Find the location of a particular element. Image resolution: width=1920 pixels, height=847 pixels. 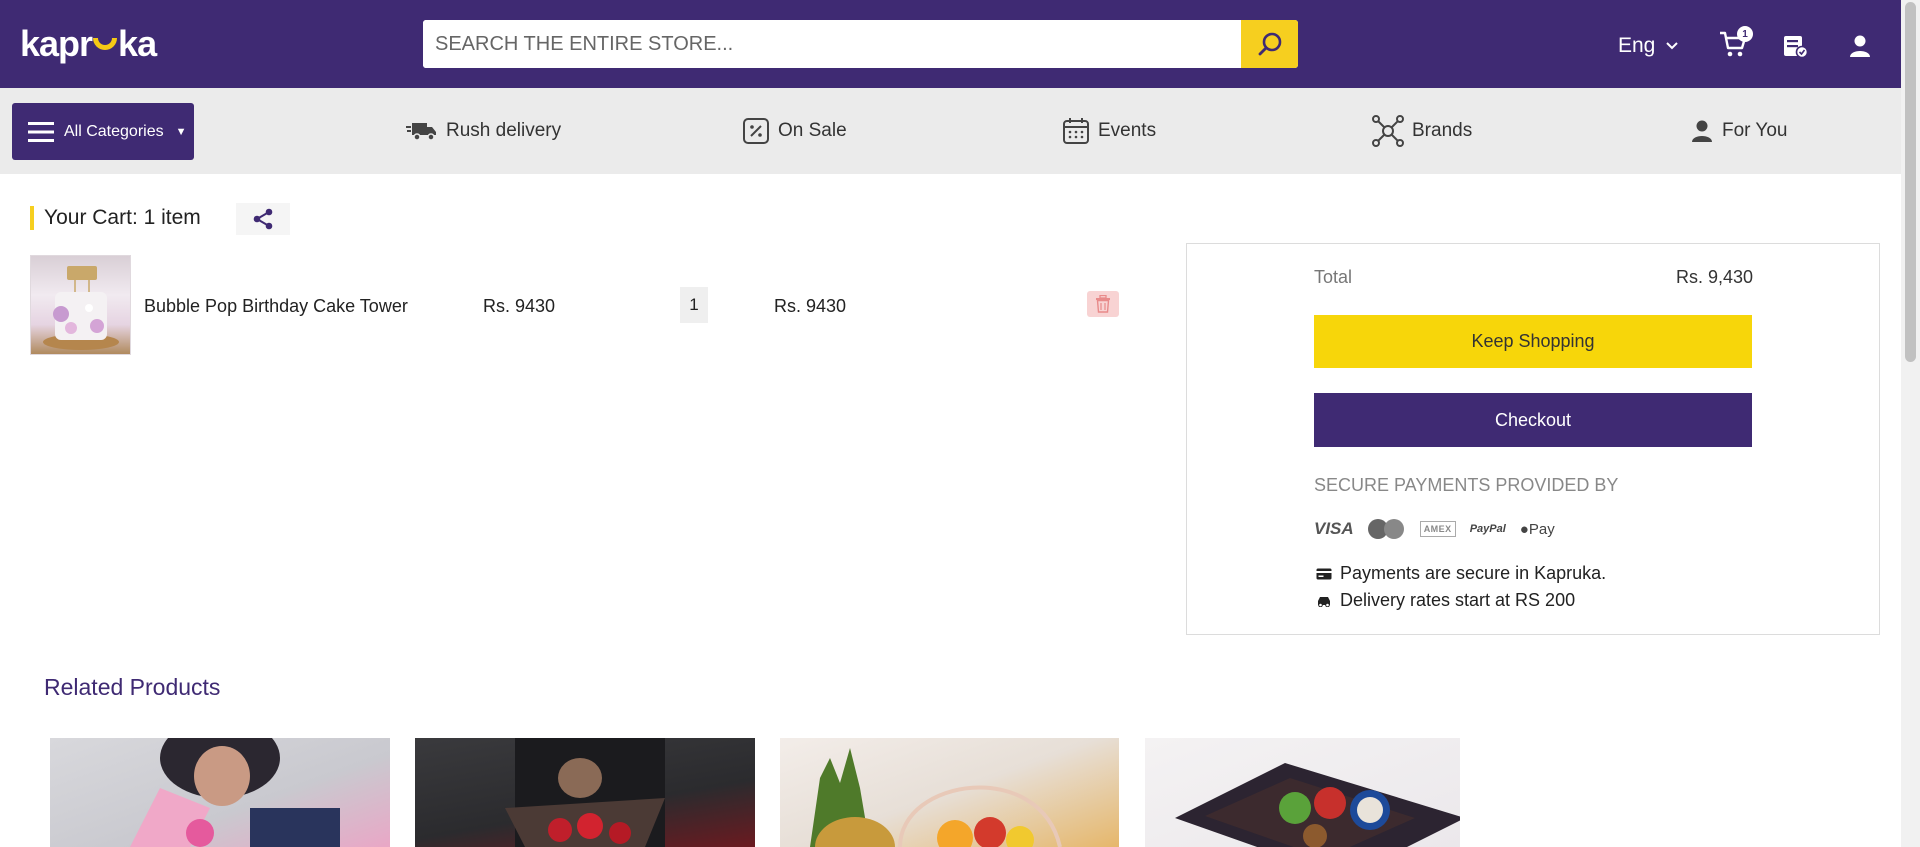

logo-swoosh-icon is located at coordinates (105, 44).